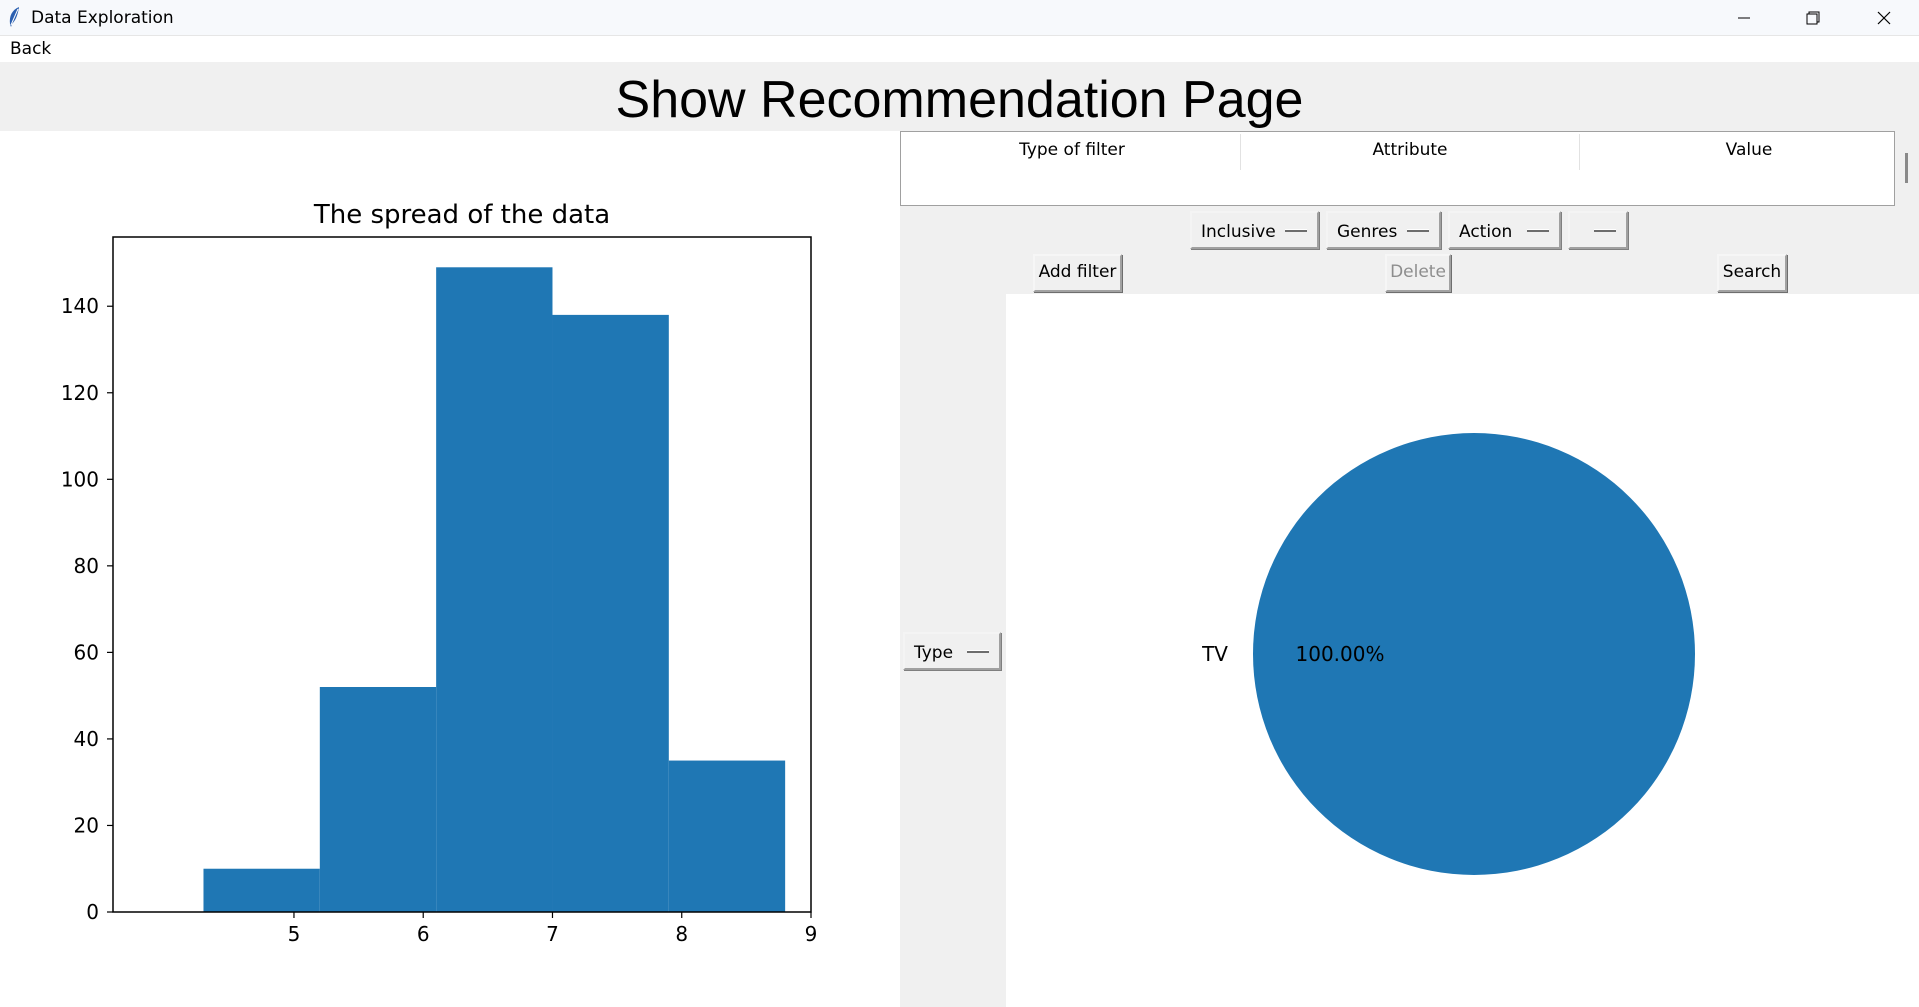  I want to click on value-dropdown: Action, so click(1504, 230).